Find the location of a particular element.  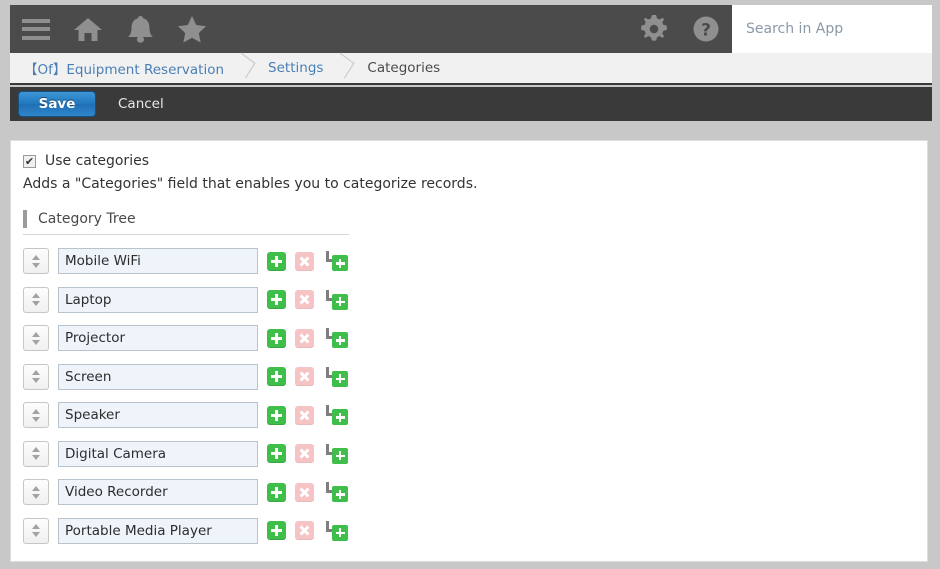

search-box is located at coordinates (832, 29).